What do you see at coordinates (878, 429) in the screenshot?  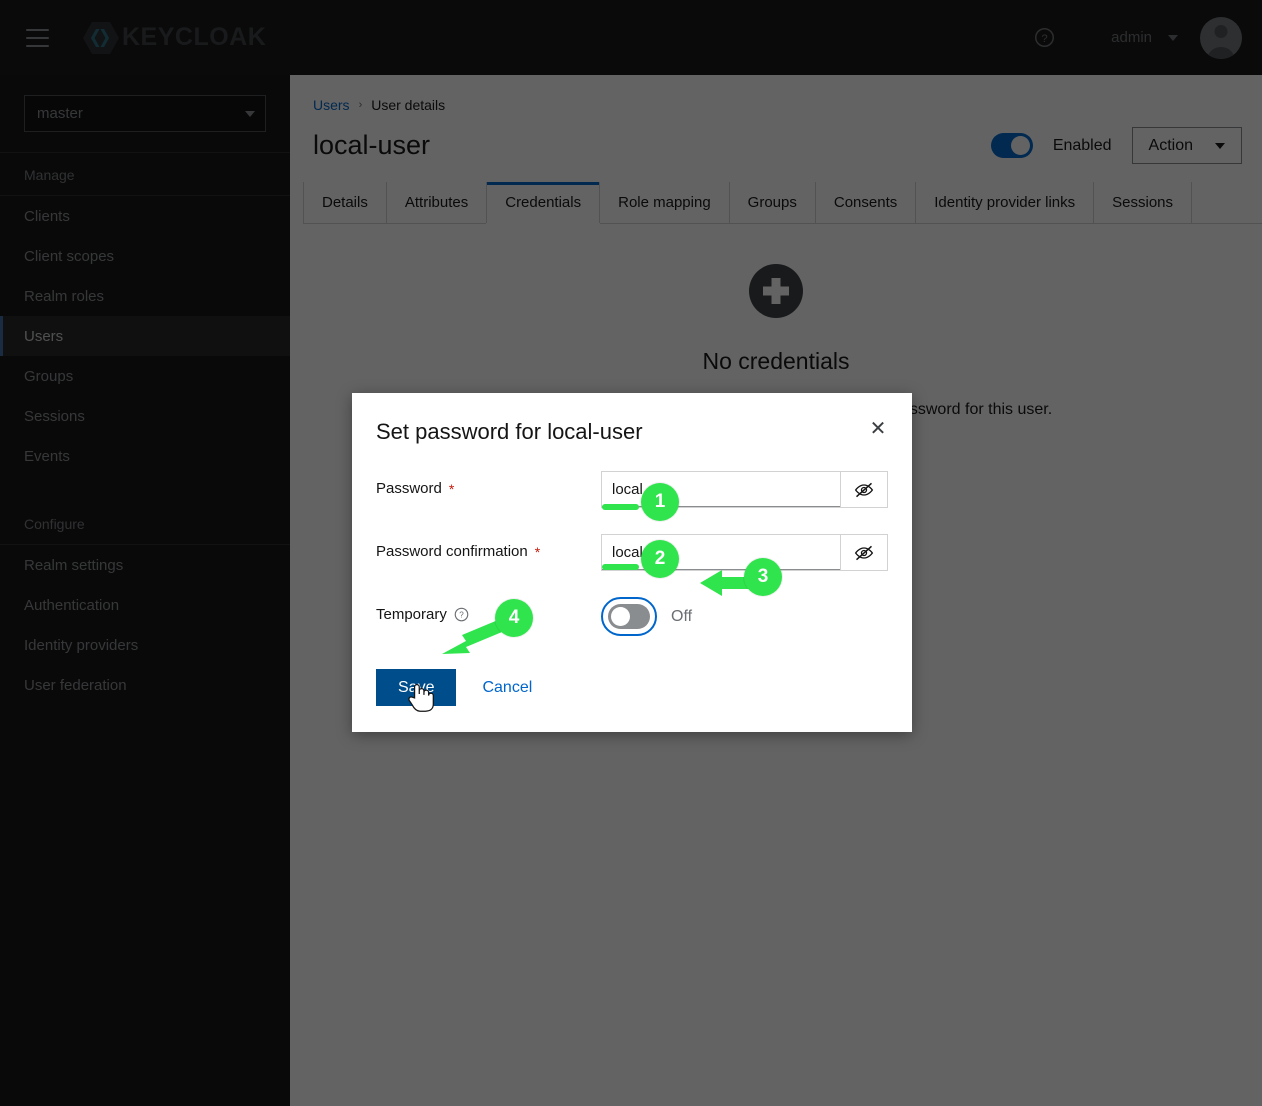 I see `close-icon: ✕` at bounding box center [878, 429].